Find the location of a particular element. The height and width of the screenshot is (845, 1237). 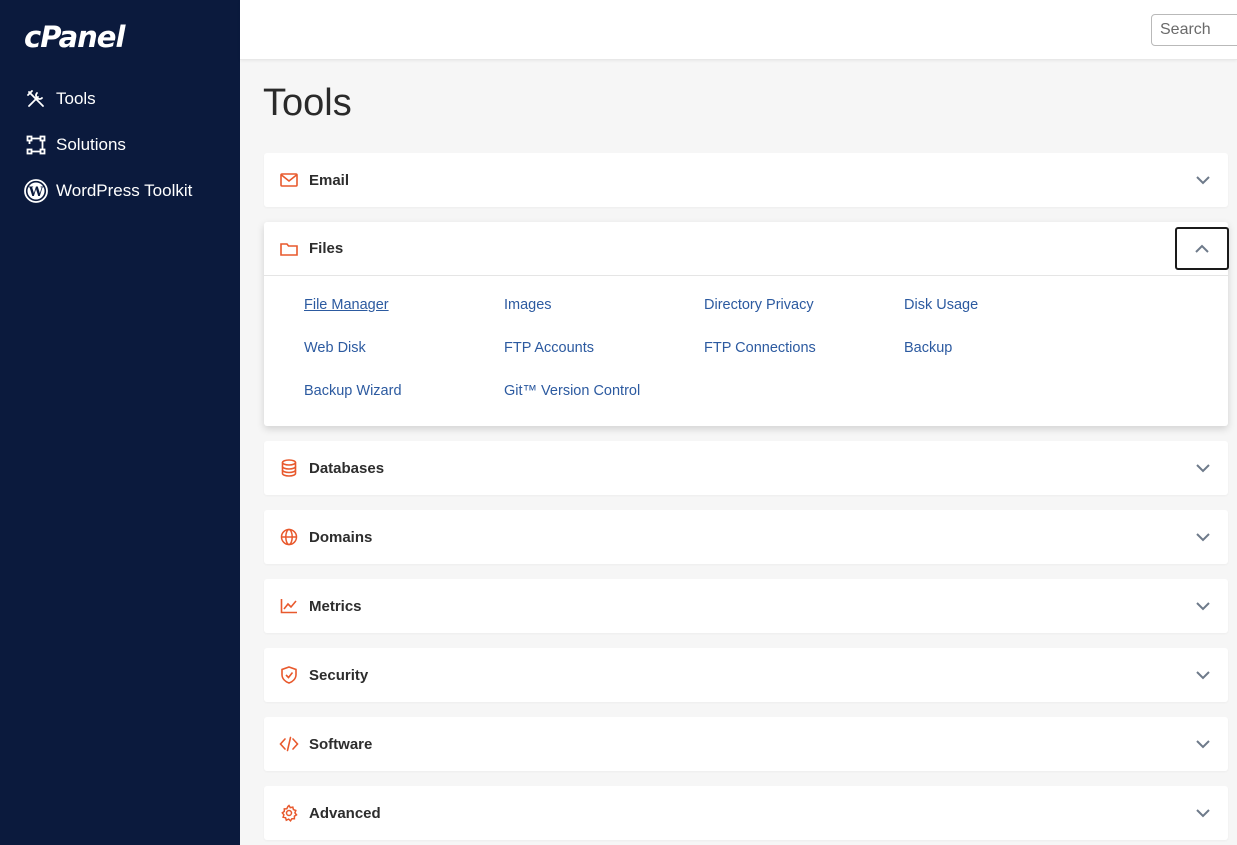

section-software: Software is located at coordinates (746, 744).